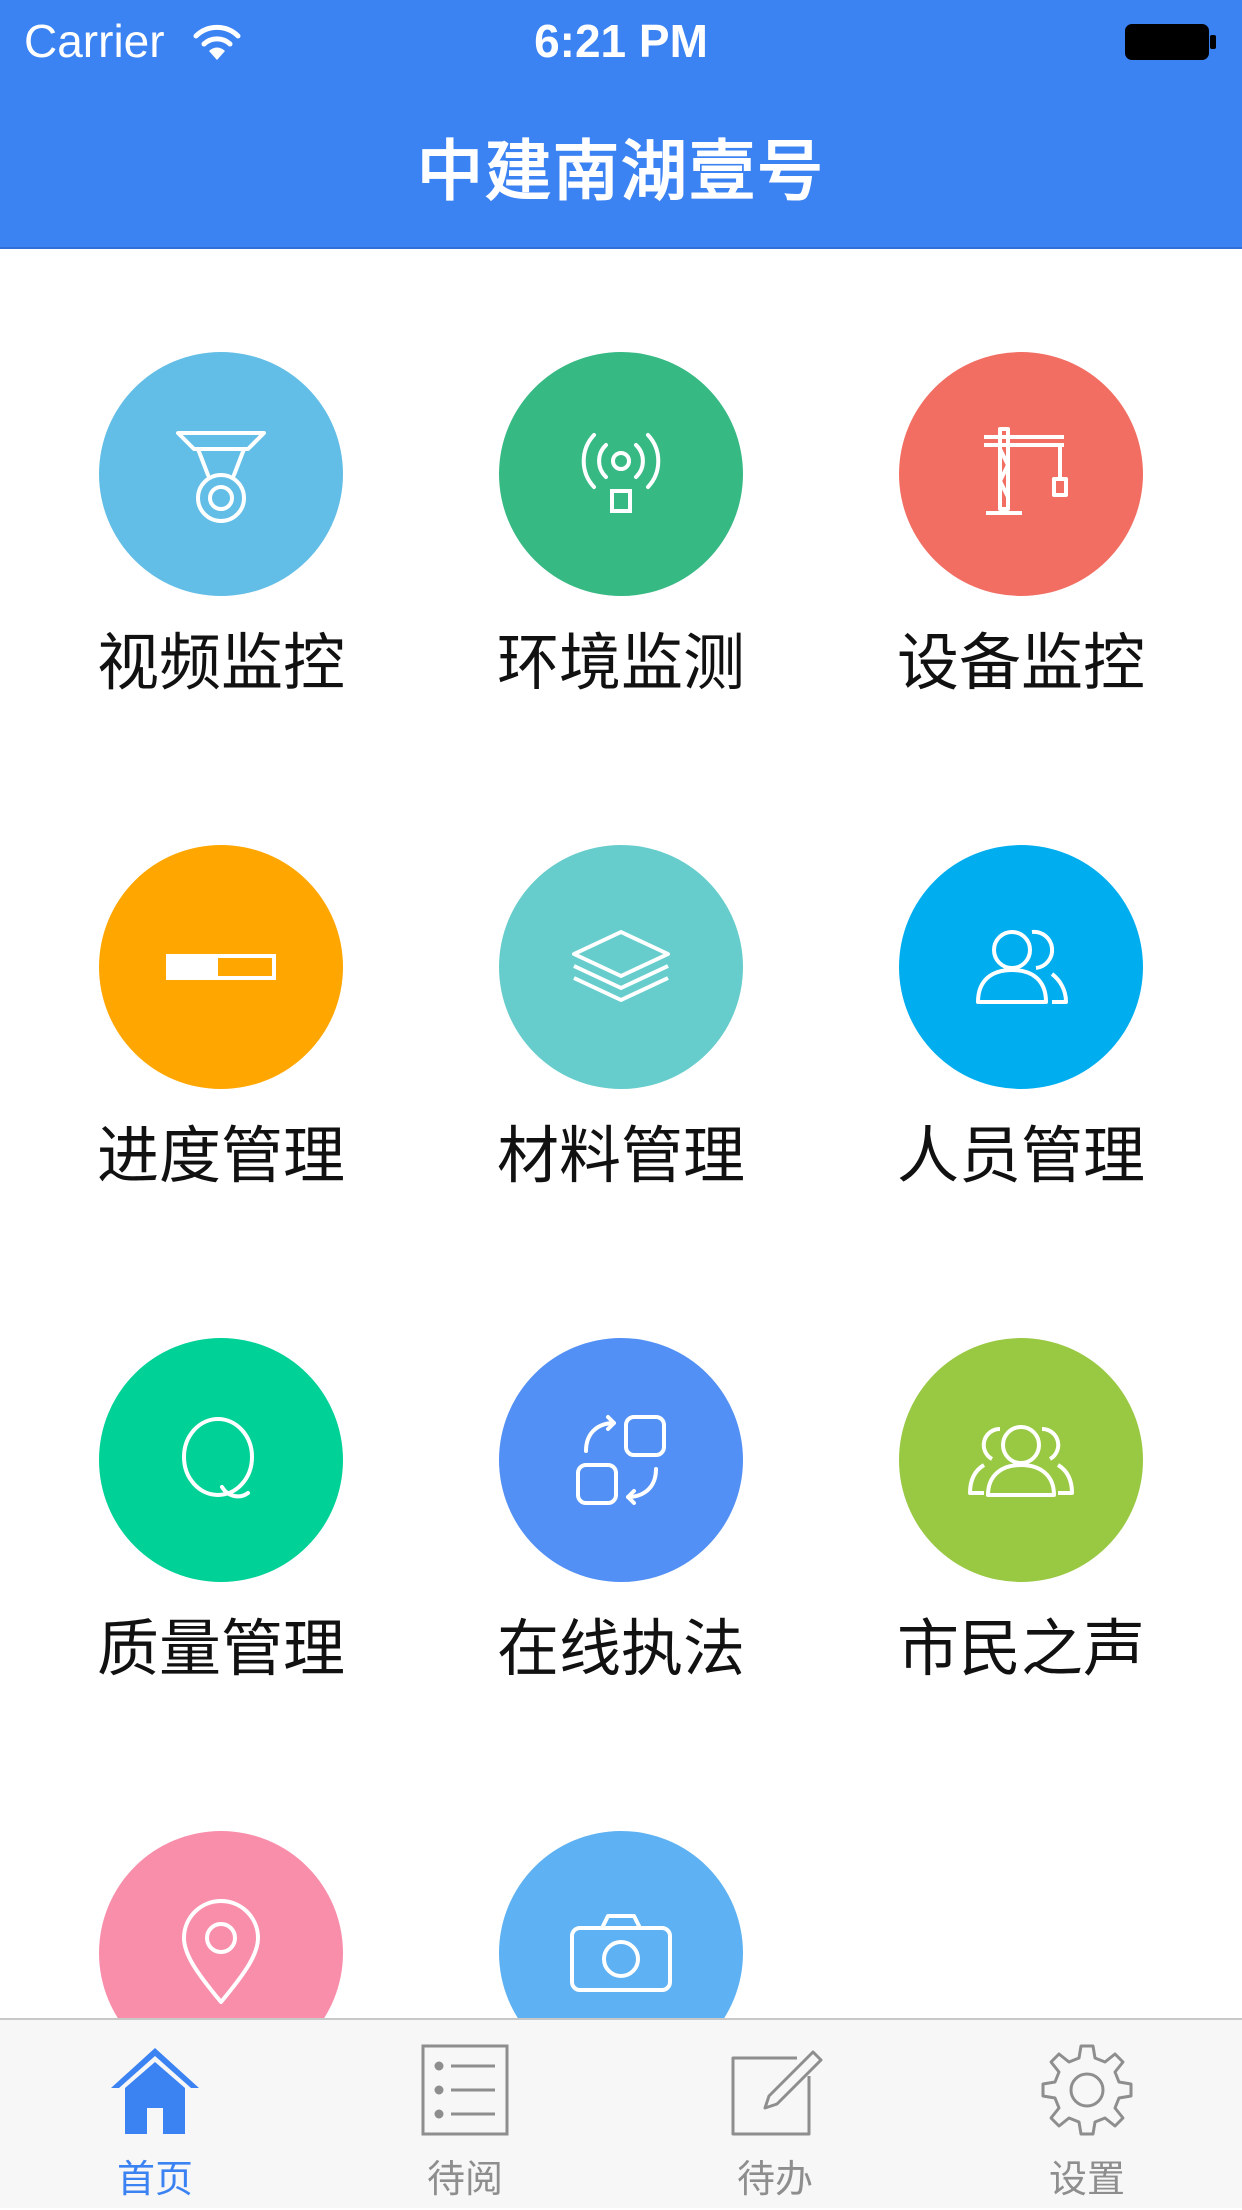 Image resolution: width=1242 pixels, height=2210 pixels. What do you see at coordinates (1170, 42) in the screenshot?
I see `battery-icon` at bounding box center [1170, 42].